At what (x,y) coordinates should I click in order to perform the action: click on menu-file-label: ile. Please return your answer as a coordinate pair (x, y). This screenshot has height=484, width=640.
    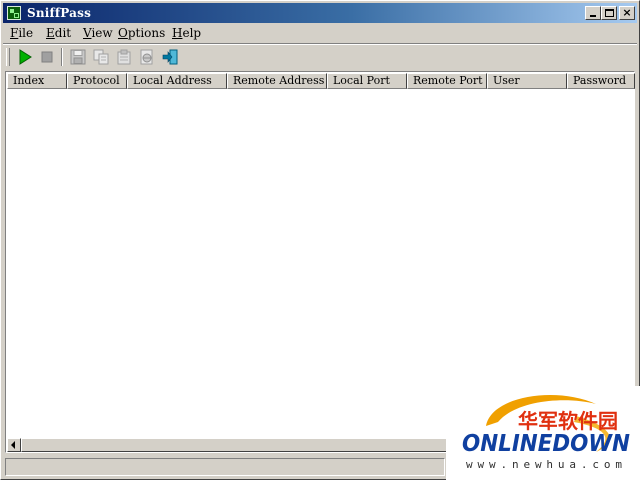
    Looking at the image, I should click on (26, 33).